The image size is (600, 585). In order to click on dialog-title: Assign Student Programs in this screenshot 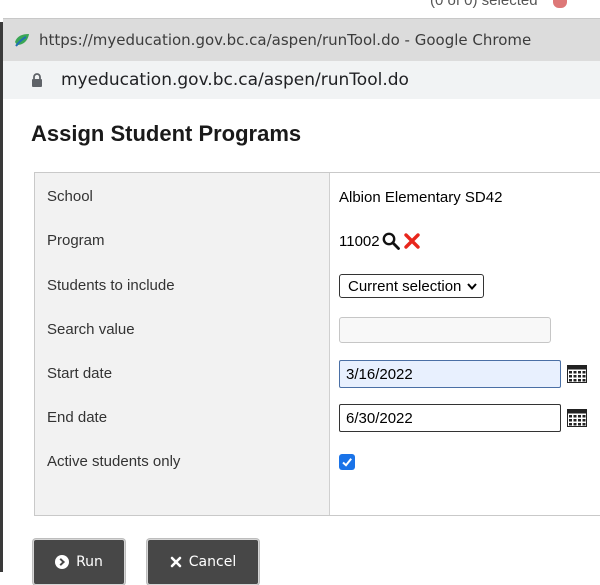, I will do `click(166, 133)`.